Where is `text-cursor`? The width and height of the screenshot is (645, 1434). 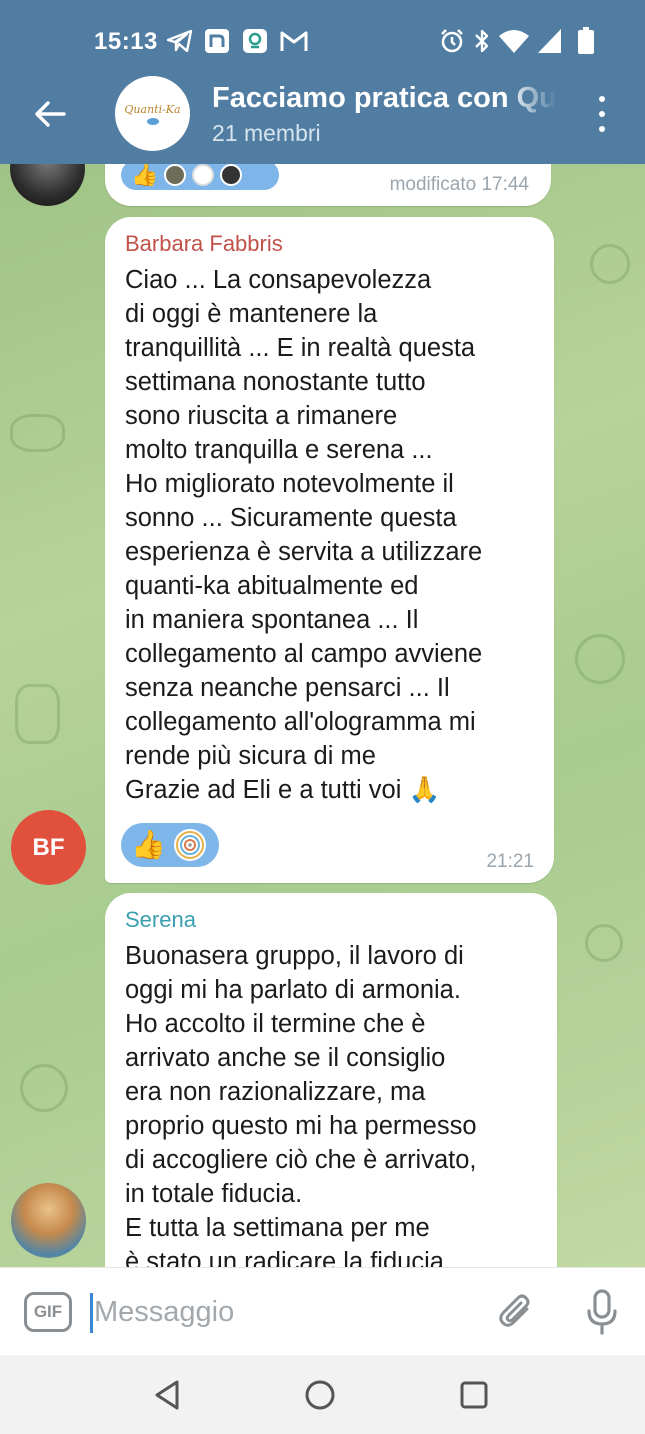 text-cursor is located at coordinates (91, 1313).